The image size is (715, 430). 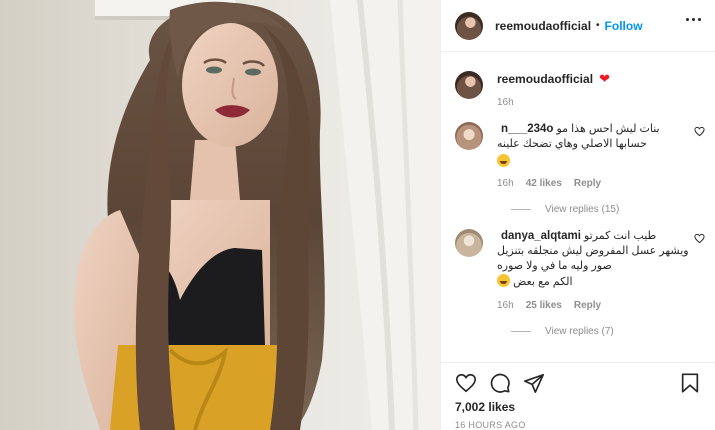 What do you see at coordinates (544, 183) in the screenshot?
I see `comment-likes: 42 likes` at bounding box center [544, 183].